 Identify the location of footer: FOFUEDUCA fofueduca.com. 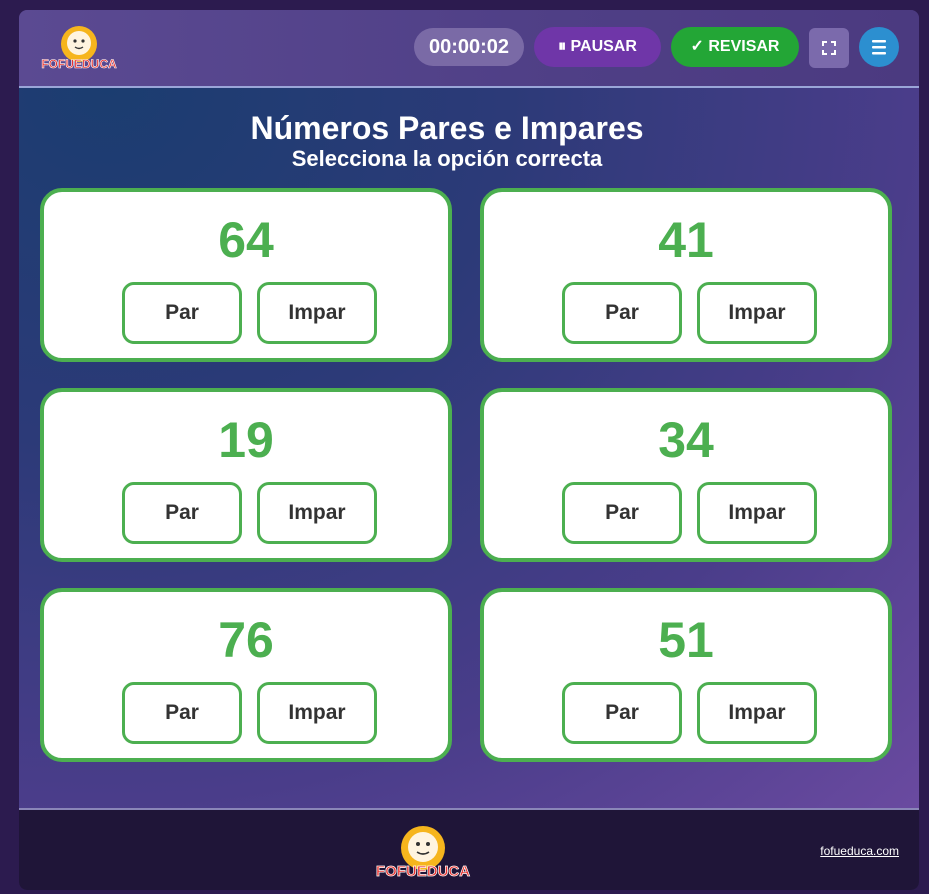
(469, 849).